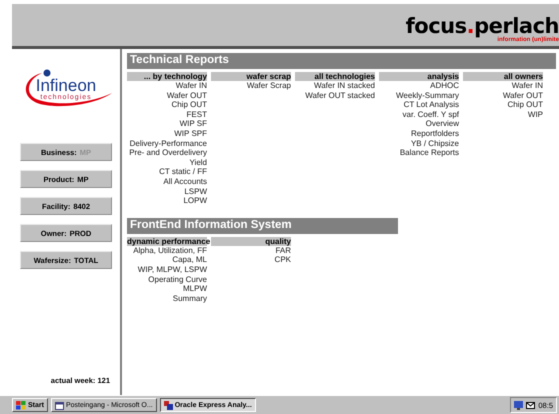 The width and height of the screenshot is (559, 414). I want to click on network-icon, so click(519, 405).